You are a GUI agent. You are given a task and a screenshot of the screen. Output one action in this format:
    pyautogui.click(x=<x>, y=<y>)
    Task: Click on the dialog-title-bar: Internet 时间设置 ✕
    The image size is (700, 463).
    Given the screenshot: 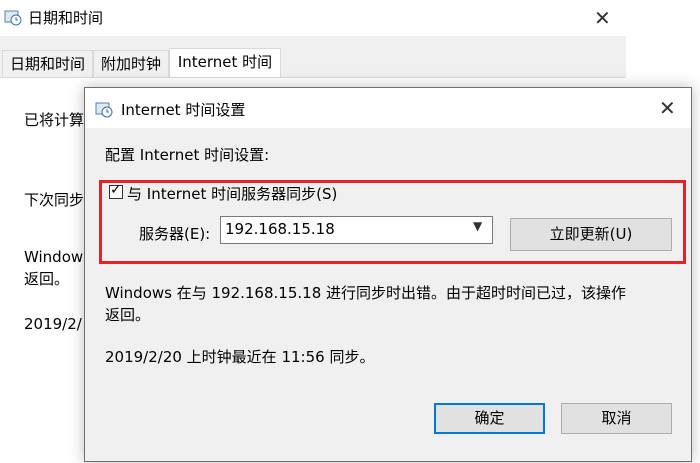 What is the action you would take?
    pyautogui.click(x=388, y=108)
    